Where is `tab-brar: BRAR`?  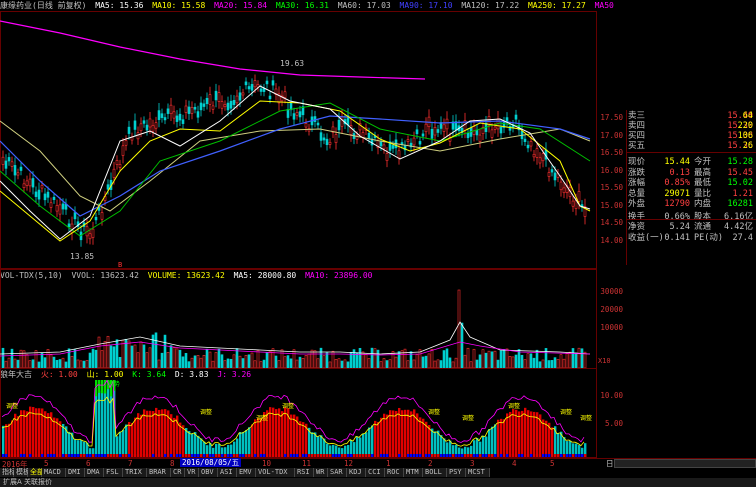 tab-brar: BRAR is located at coordinates (159, 472).